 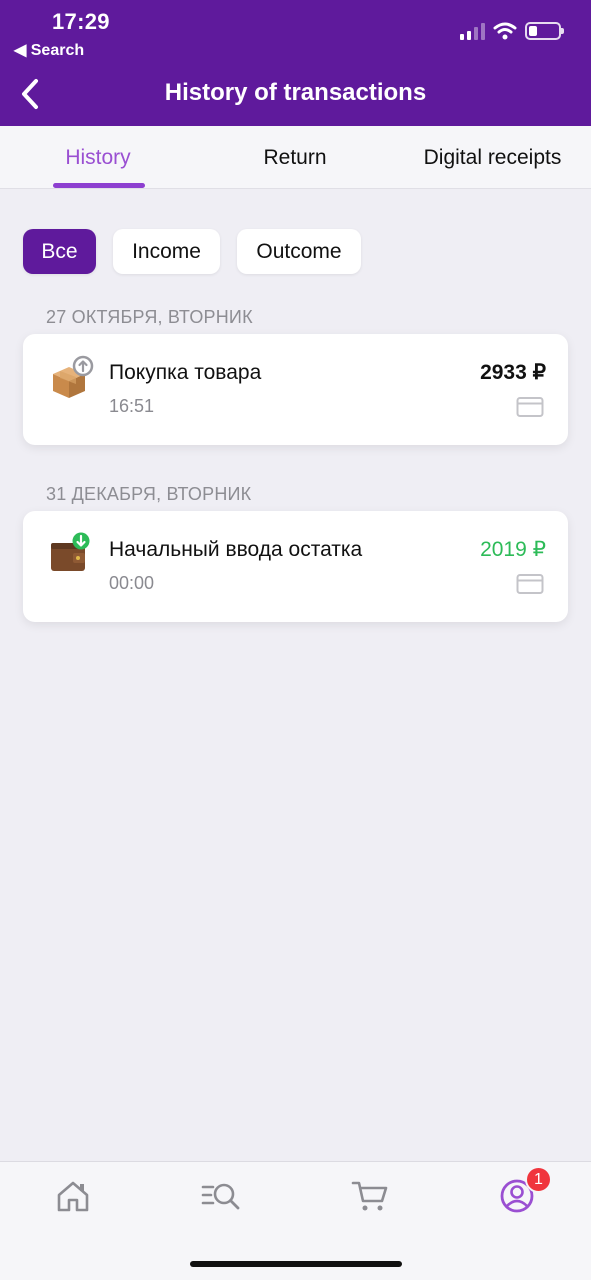 What do you see at coordinates (149, 317) in the screenshot?
I see `date-heading: 27 ОКТЯБРЯ, ВТОРНИК` at bounding box center [149, 317].